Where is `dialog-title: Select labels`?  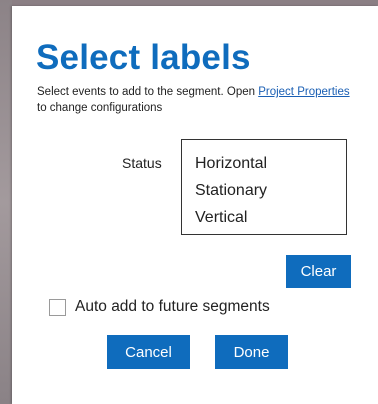
dialog-title: Select labels is located at coordinates (143, 57).